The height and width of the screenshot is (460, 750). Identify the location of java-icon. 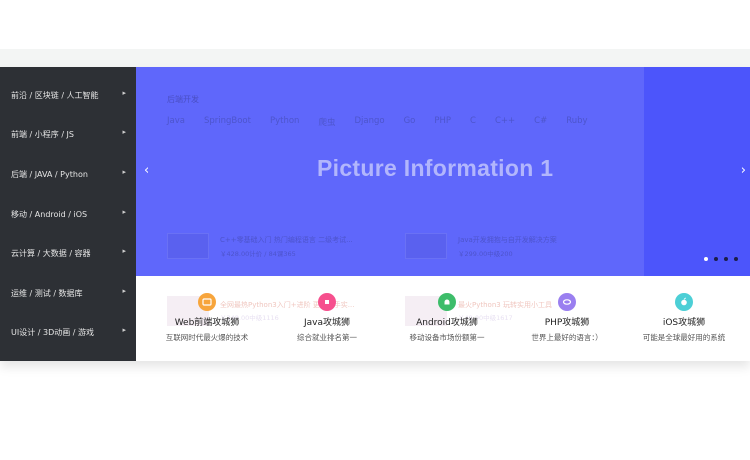
(327, 302).